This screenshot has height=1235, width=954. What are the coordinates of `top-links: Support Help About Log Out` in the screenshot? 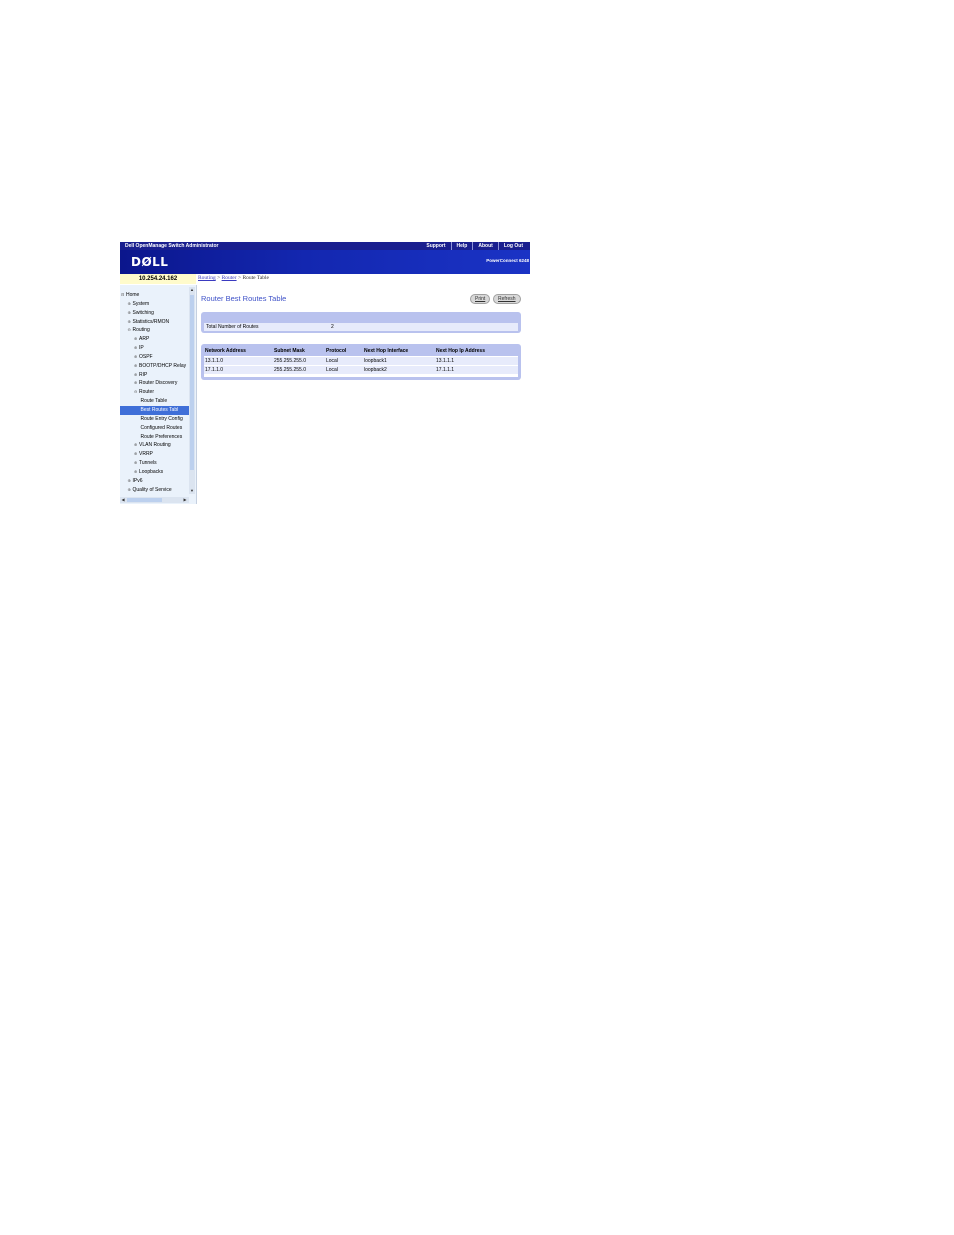 It's located at (474, 246).